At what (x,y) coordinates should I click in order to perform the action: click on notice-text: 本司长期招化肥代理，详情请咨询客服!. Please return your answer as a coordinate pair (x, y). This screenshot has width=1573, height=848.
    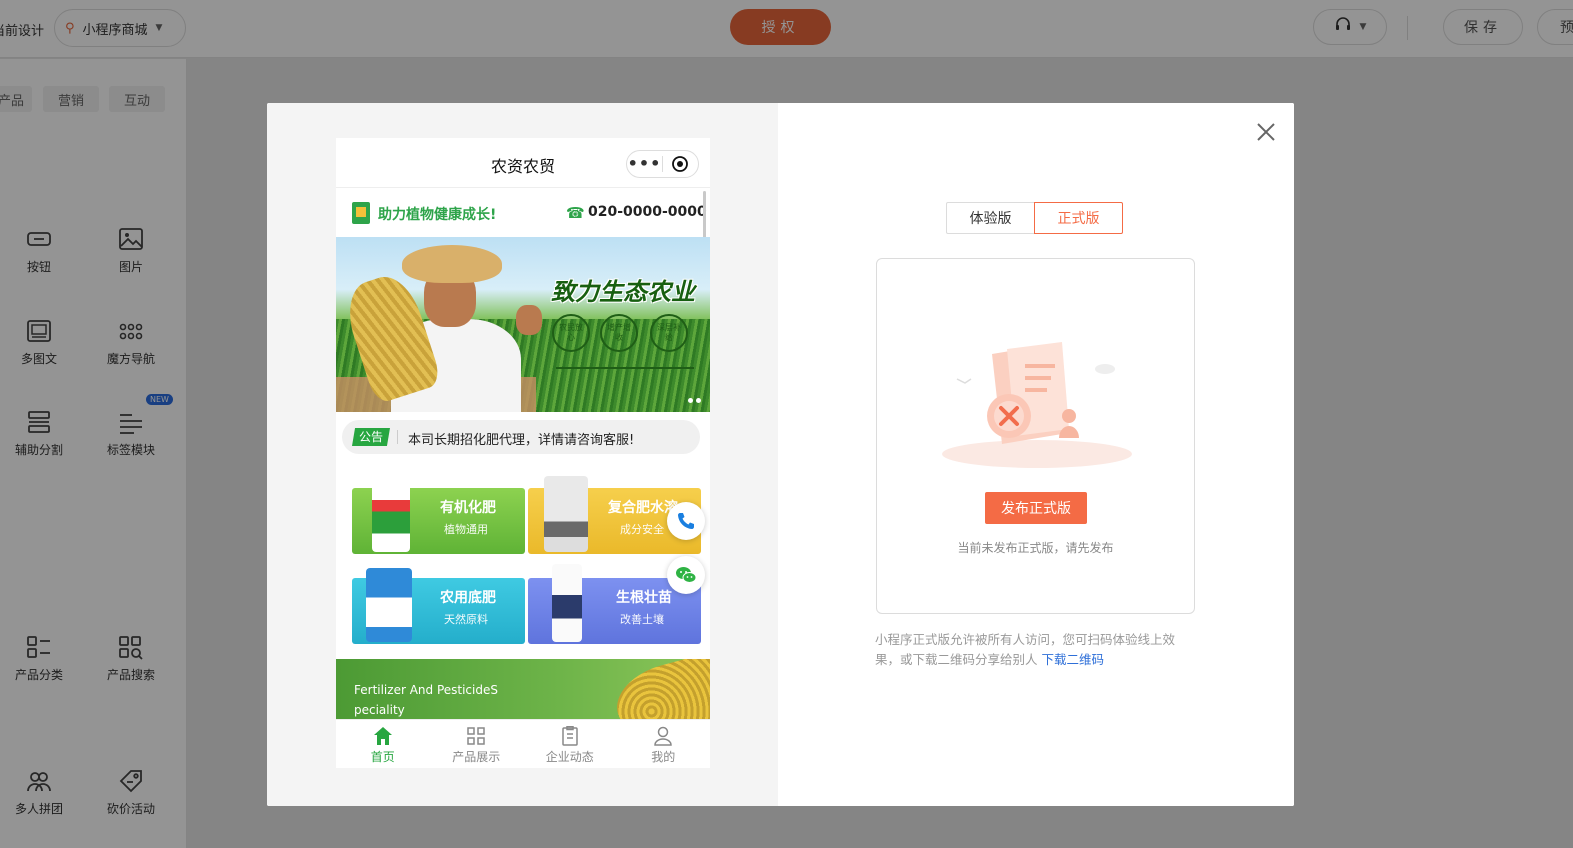
    Looking at the image, I should click on (521, 440).